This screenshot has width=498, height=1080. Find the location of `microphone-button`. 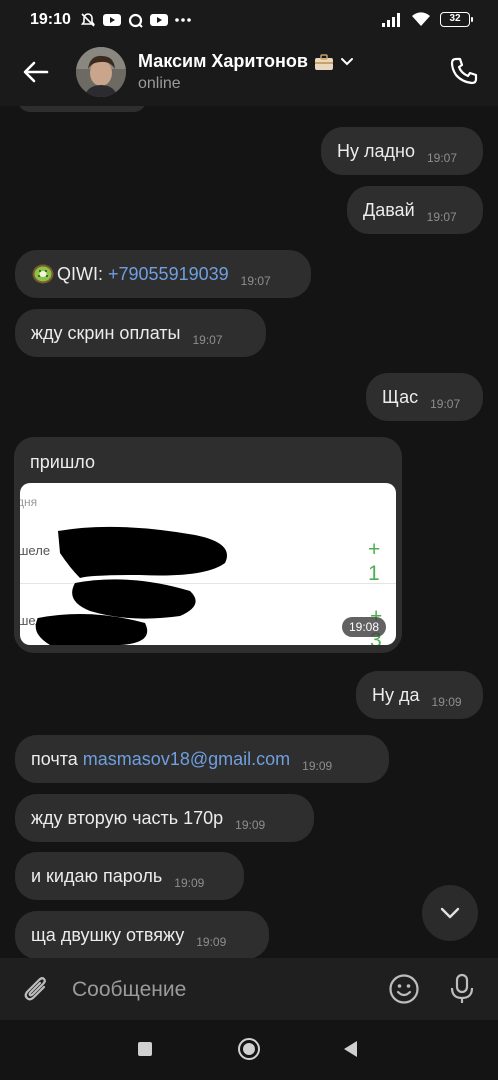

microphone-button is located at coordinates (462, 989).